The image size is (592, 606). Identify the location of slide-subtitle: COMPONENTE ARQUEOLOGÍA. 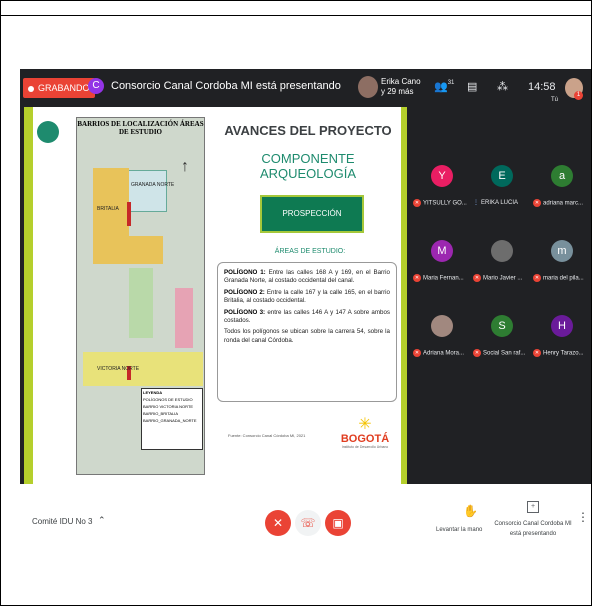
(308, 166).